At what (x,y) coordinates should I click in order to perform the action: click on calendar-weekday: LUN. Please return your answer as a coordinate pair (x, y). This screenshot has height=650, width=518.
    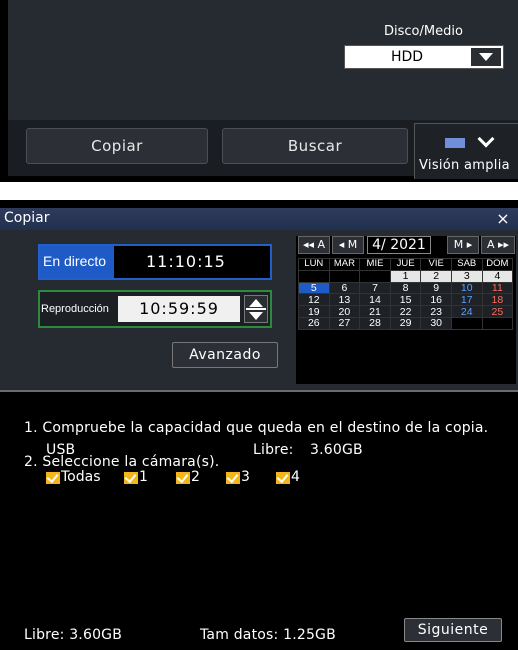
    Looking at the image, I should click on (314, 264).